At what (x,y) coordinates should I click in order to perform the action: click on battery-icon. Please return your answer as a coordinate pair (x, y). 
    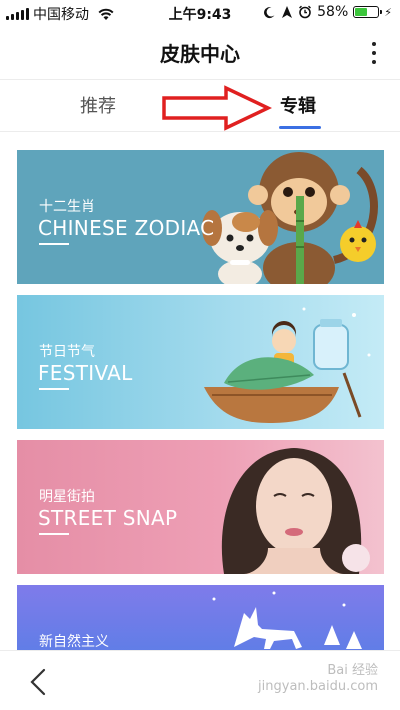
    Looking at the image, I should click on (368, 12).